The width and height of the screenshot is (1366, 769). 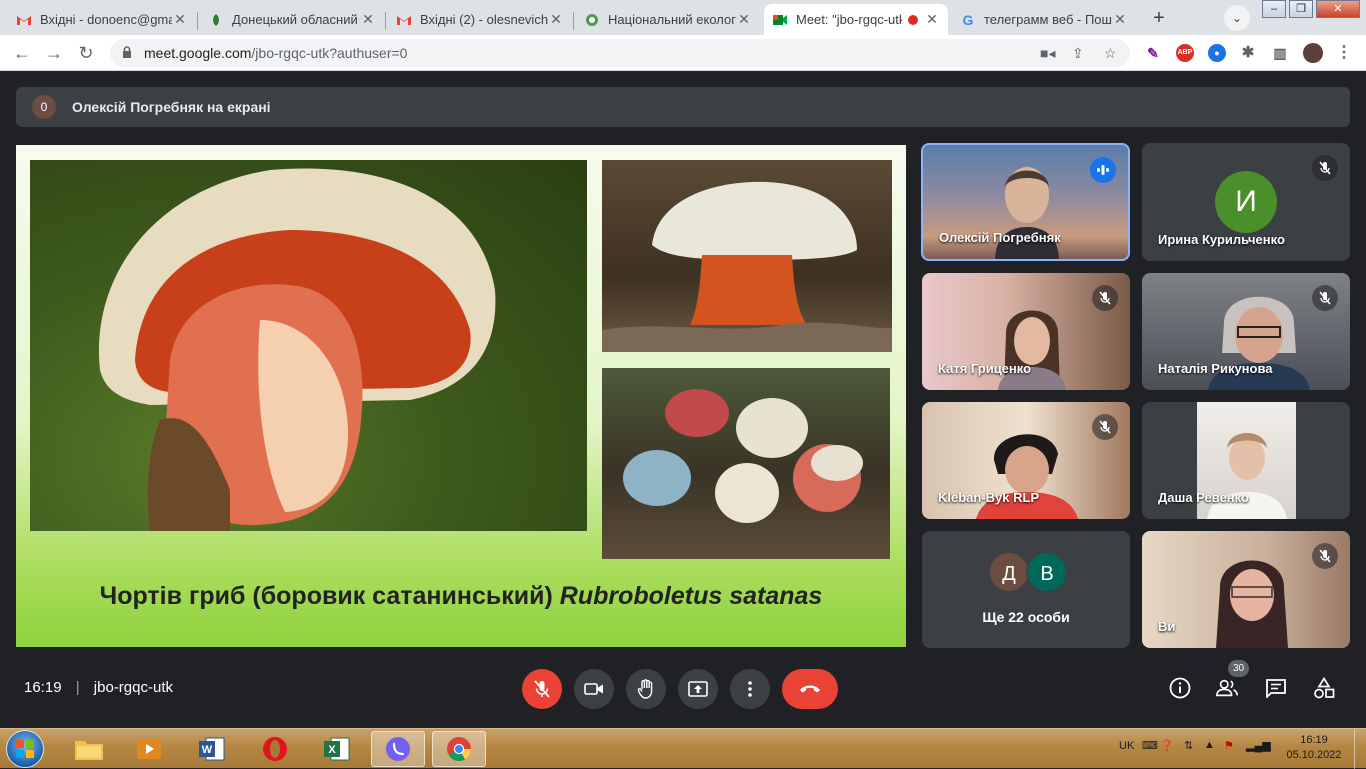 I want to click on tab-title: Вхідні (2) - olesnevich8, so click(x=484, y=19).